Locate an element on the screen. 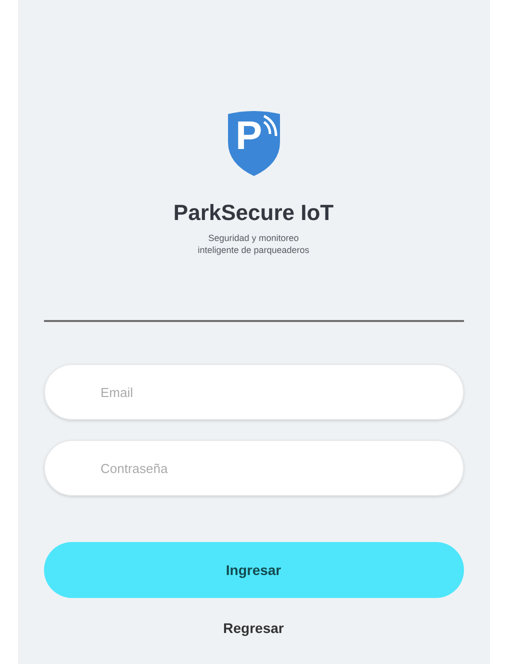 This screenshot has width=507, height=664. app-title: ParkSecure IoT is located at coordinates (253, 213).